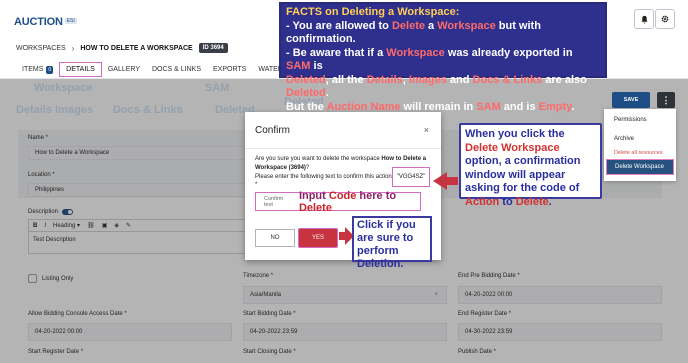 This screenshot has height=363, width=688. I want to click on logo-text: AUCTION, so click(38, 22).